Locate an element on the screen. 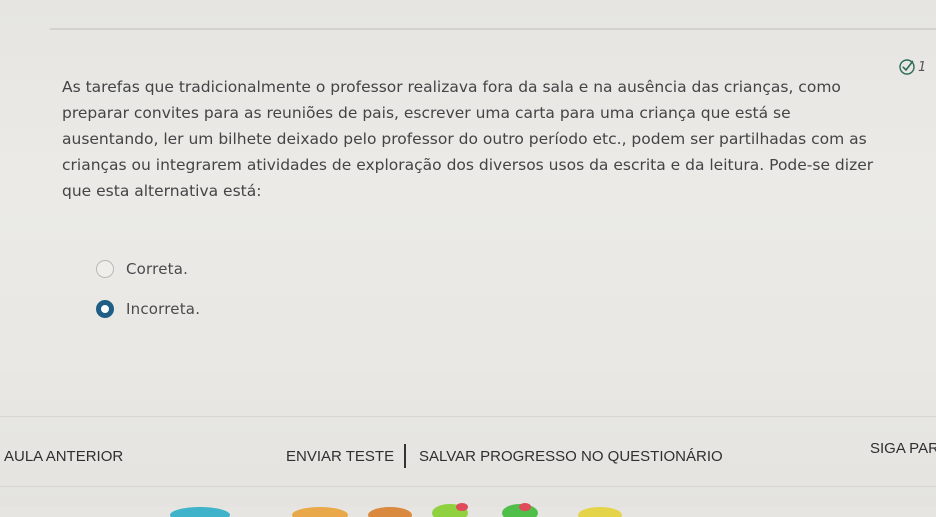  radio-checked-icon is located at coordinates (105, 309).